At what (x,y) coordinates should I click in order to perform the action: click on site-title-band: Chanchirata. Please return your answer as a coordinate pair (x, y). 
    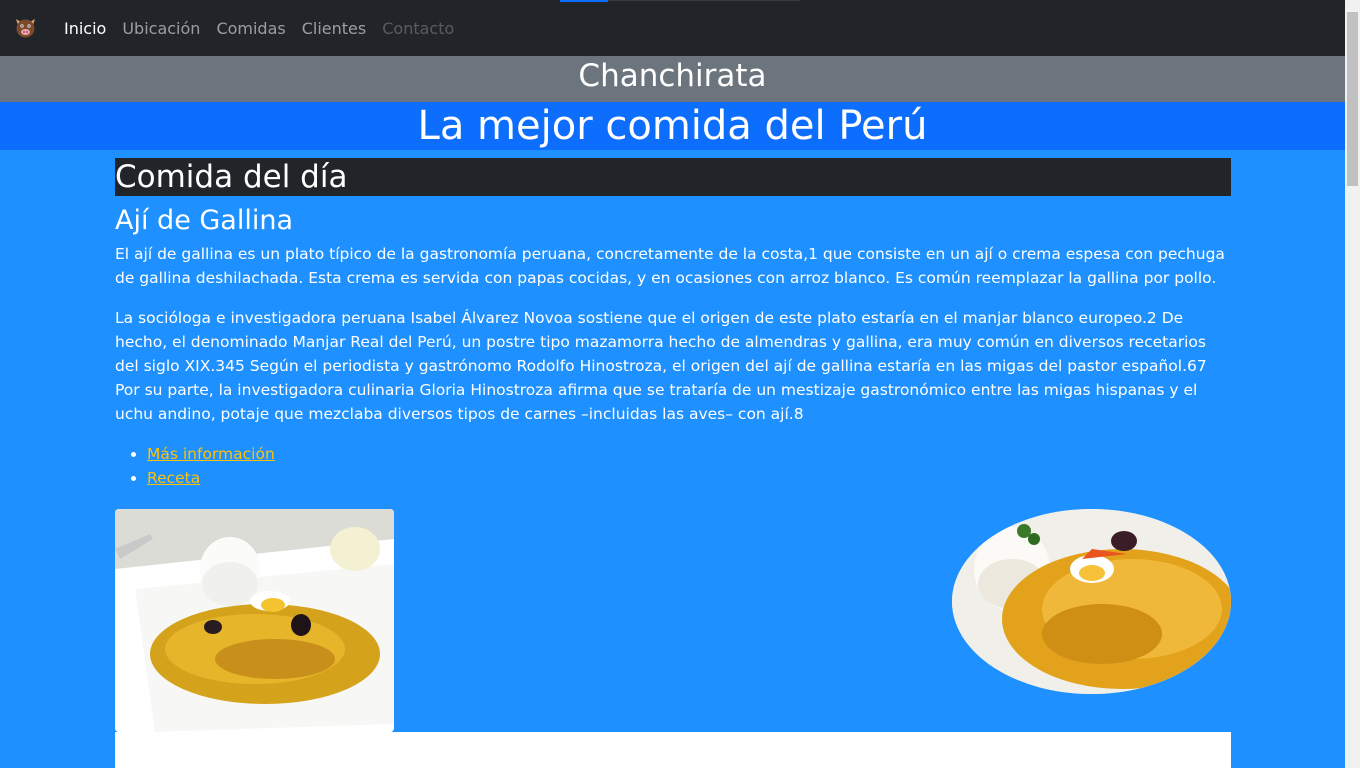
    Looking at the image, I should click on (672, 79).